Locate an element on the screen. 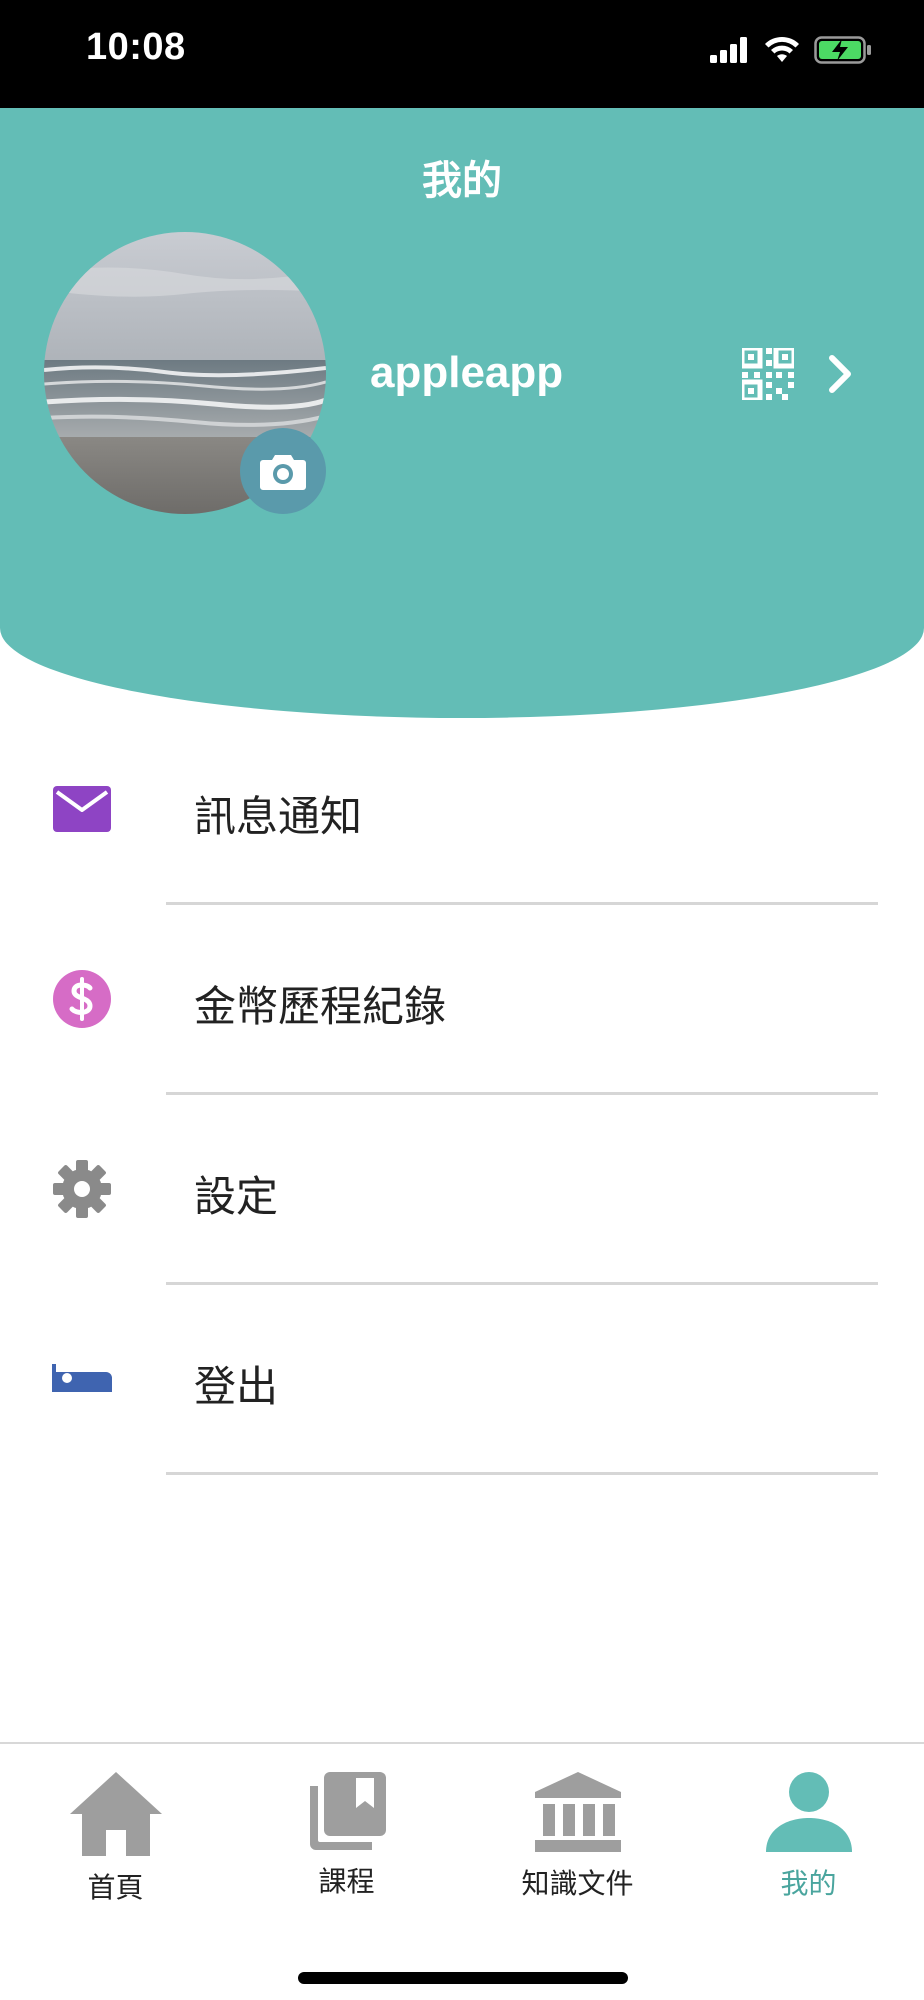 This screenshot has width=924, height=2000. menu-item-settings: 設定 is located at coordinates (462, 1190).